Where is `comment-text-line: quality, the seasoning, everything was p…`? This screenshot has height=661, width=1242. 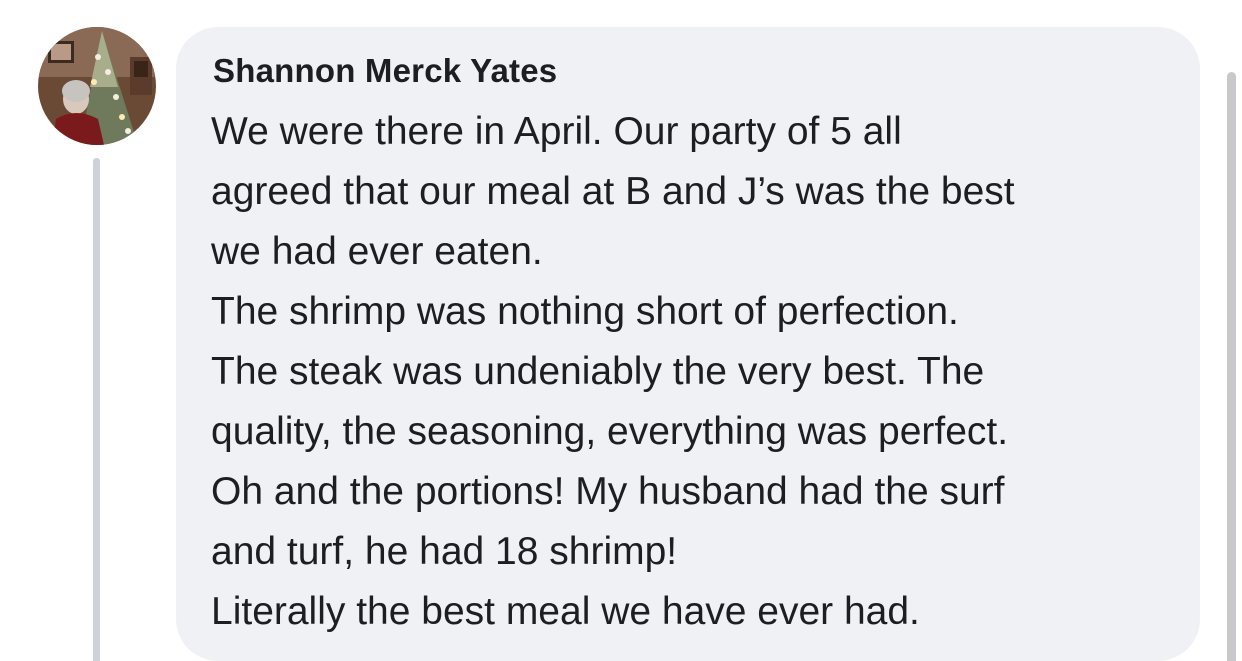 comment-text-line: quality, the seasoning, everything was p… is located at coordinates (610, 431).